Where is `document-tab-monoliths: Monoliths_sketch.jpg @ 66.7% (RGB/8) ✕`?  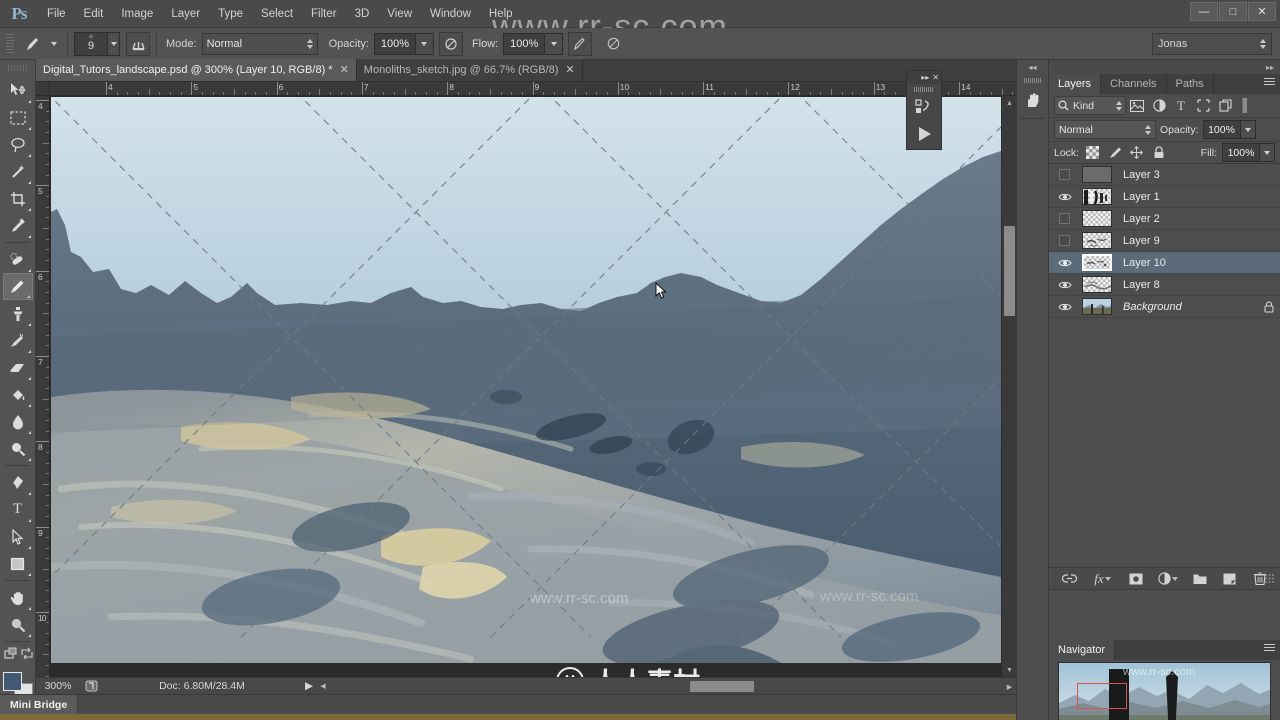
document-tab-monoliths: Monoliths_sketch.jpg @ 66.7% (RGB/8) ✕ is located at coordinates (469, 70).